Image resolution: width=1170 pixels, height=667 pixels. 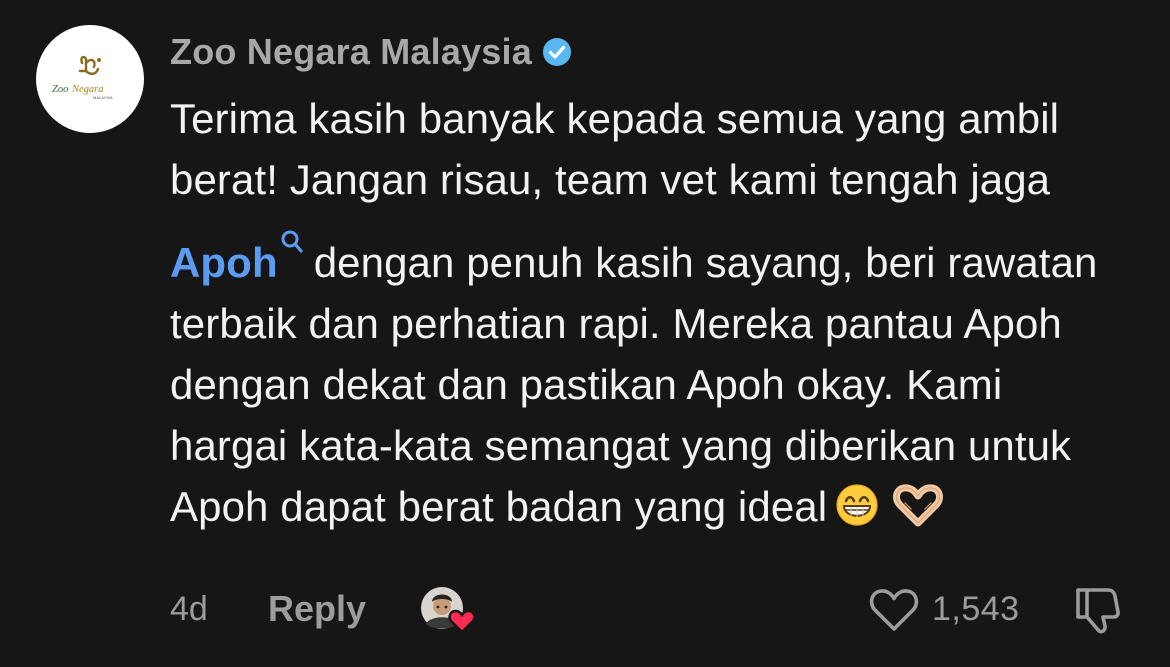 What do you see at coordinates (82, 77) in the screenshot?
I see `zoo-negara-logo: Zoo Negara MALAYSIA` at bounding box center [82, 77].